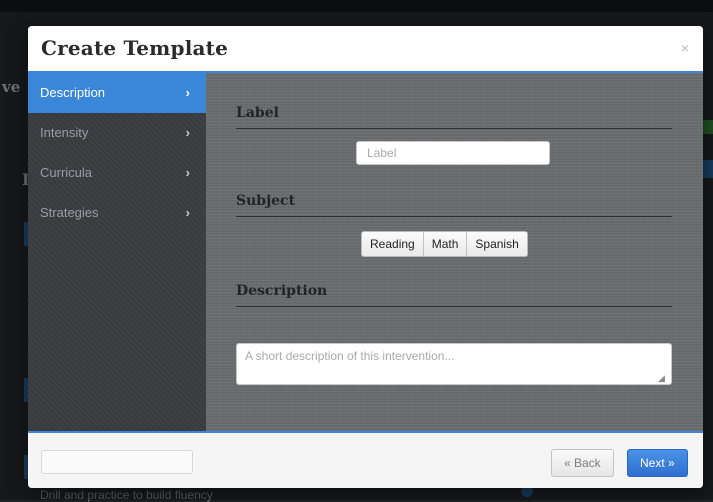 The height and width of the screenshot is (502, 713). What do you see at coordinates (69, 212) in the screenshot?
I see `sidebar-item-label: Strategies` at bounding box center [69, 212].